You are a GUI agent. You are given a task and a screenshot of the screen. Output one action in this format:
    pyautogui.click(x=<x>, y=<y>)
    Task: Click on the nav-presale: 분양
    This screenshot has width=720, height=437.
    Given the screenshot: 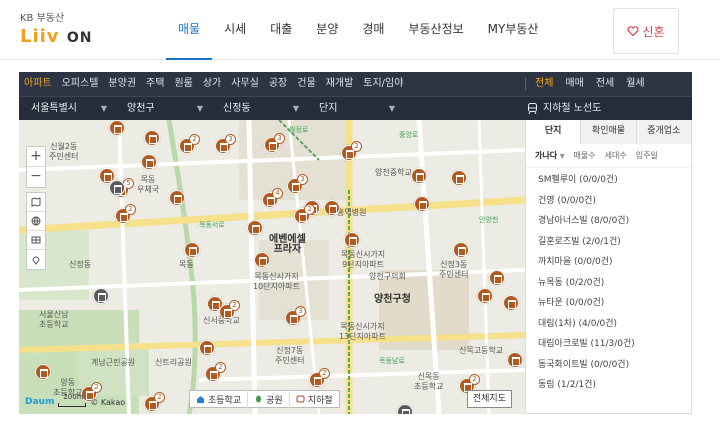 What is the action you would take?
    pyautogui.click(x=327, y=30)
    